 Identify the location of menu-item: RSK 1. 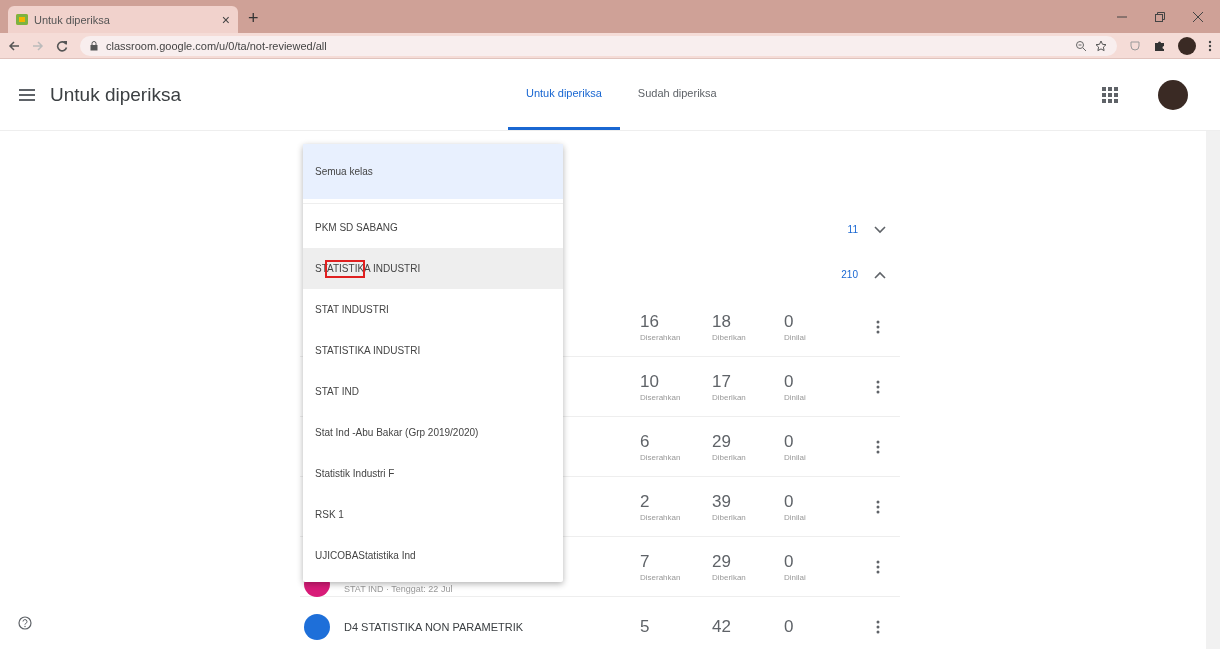
(433, 514).